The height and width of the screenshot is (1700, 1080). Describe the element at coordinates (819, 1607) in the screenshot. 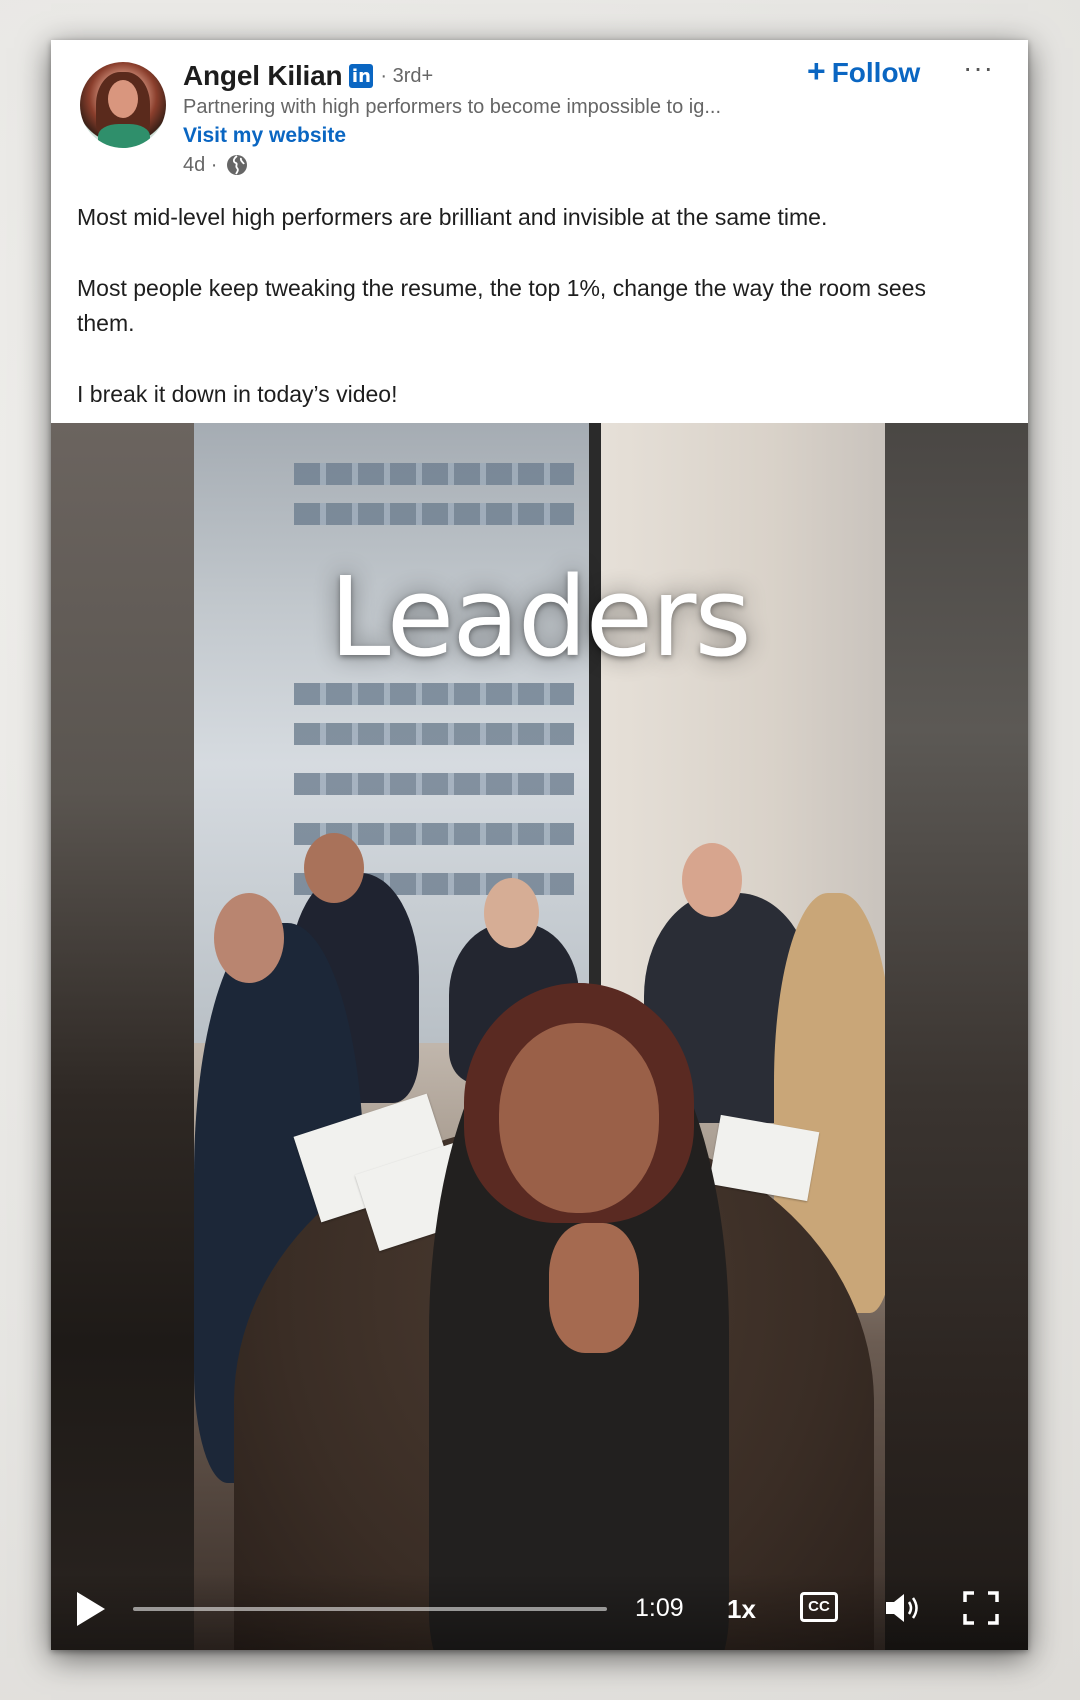

I see `closed-captions-icon: CC` at that location.